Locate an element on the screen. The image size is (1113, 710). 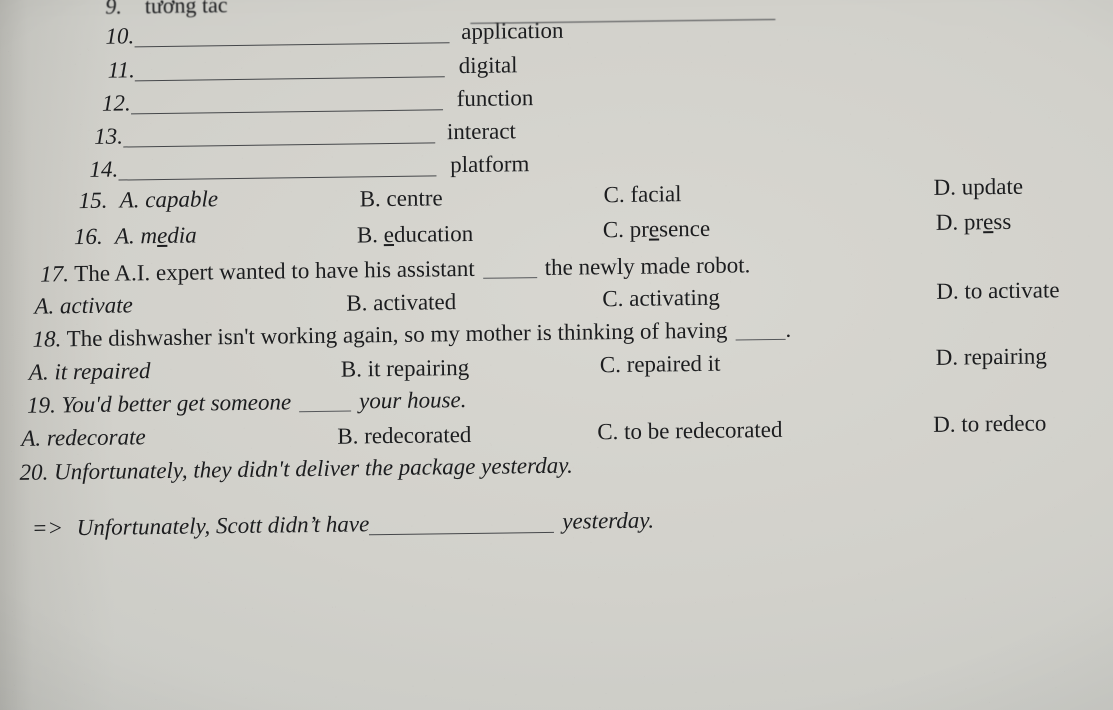
vocab-item-11-answer-line is located at coordinates (289, 79).